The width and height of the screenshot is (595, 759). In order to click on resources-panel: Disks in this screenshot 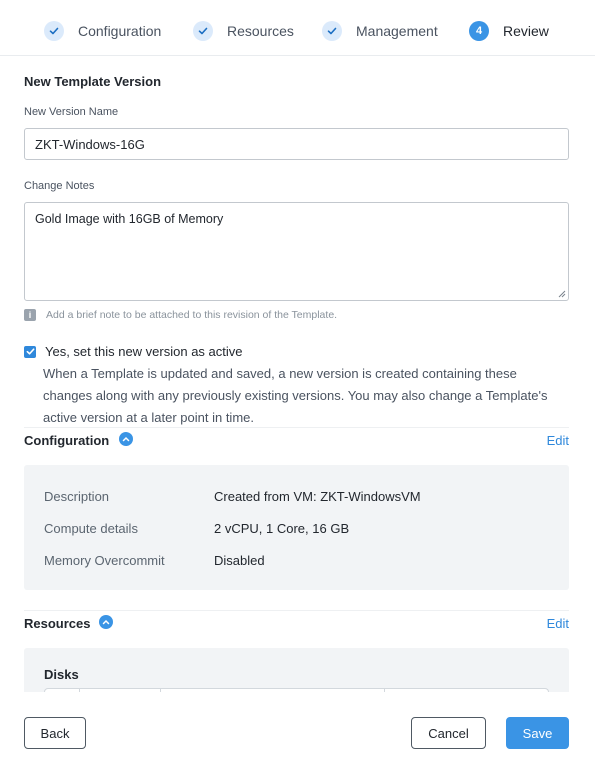, I will do `click(296, 670)`.